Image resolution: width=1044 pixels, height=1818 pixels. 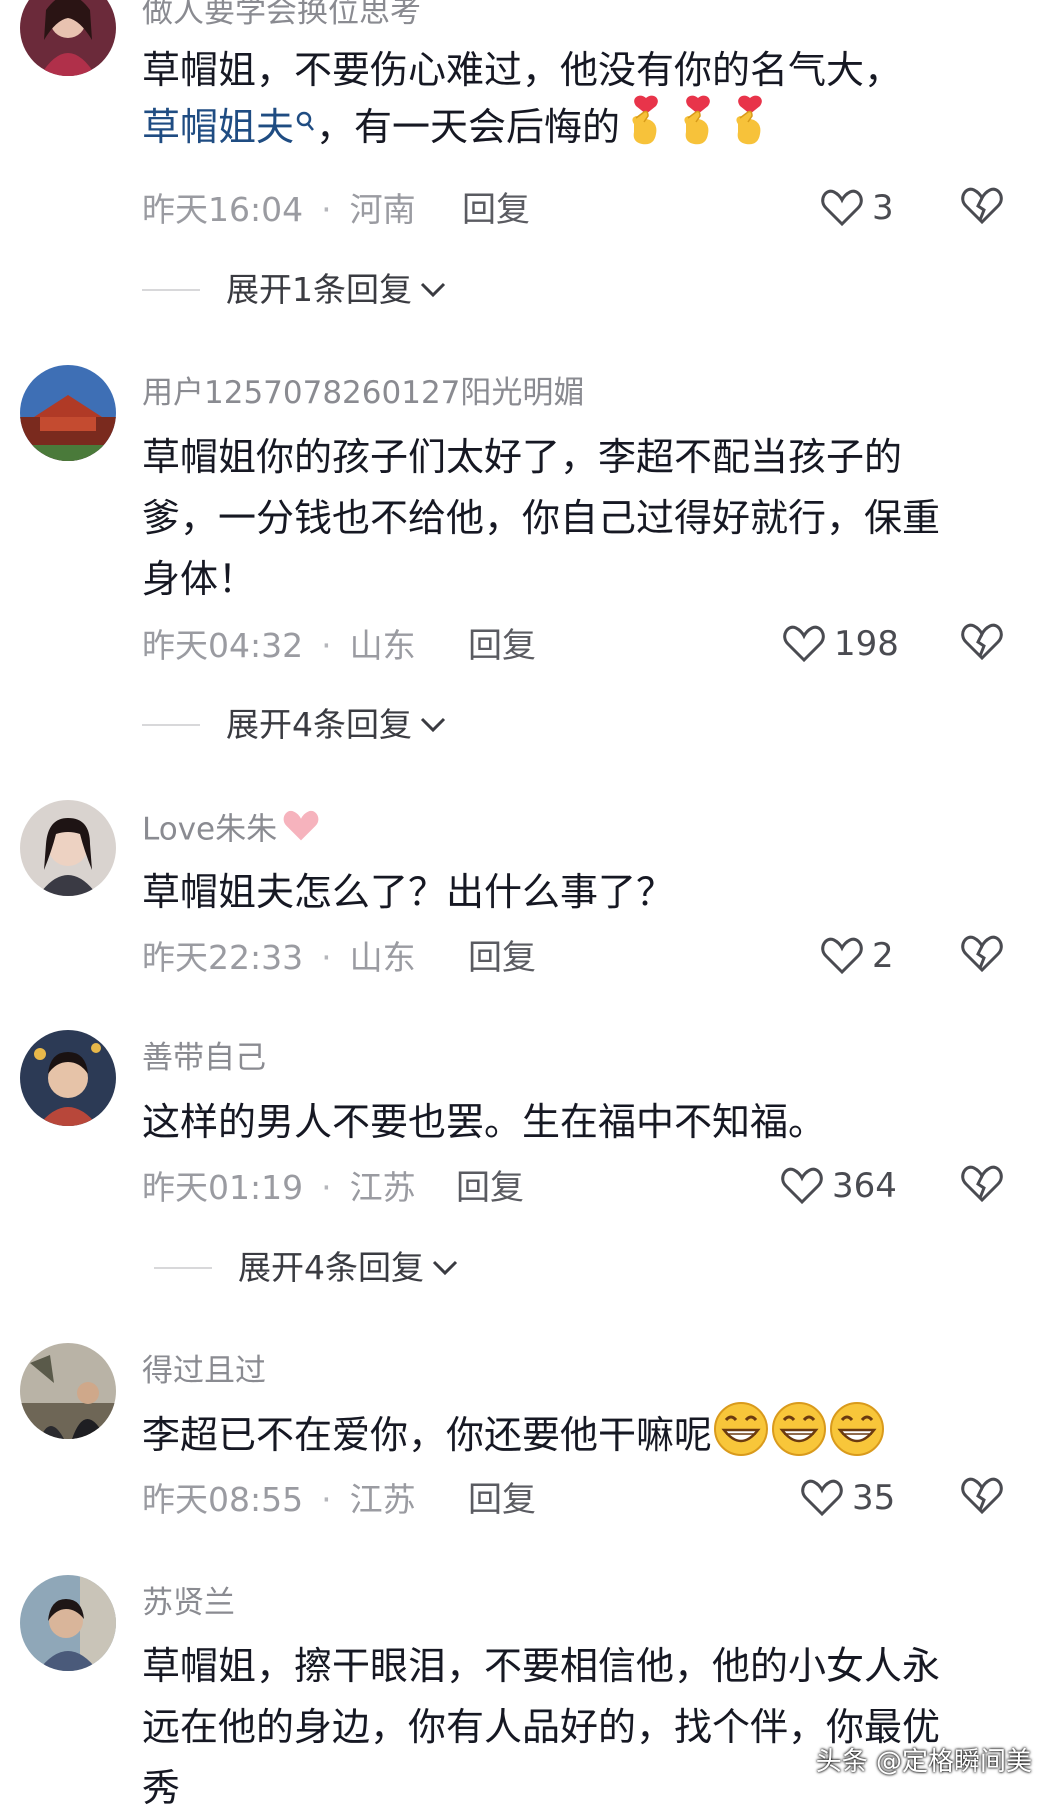 I want to click on username: 用户1257078260127阳光明媚, so click(x=363, y=393).